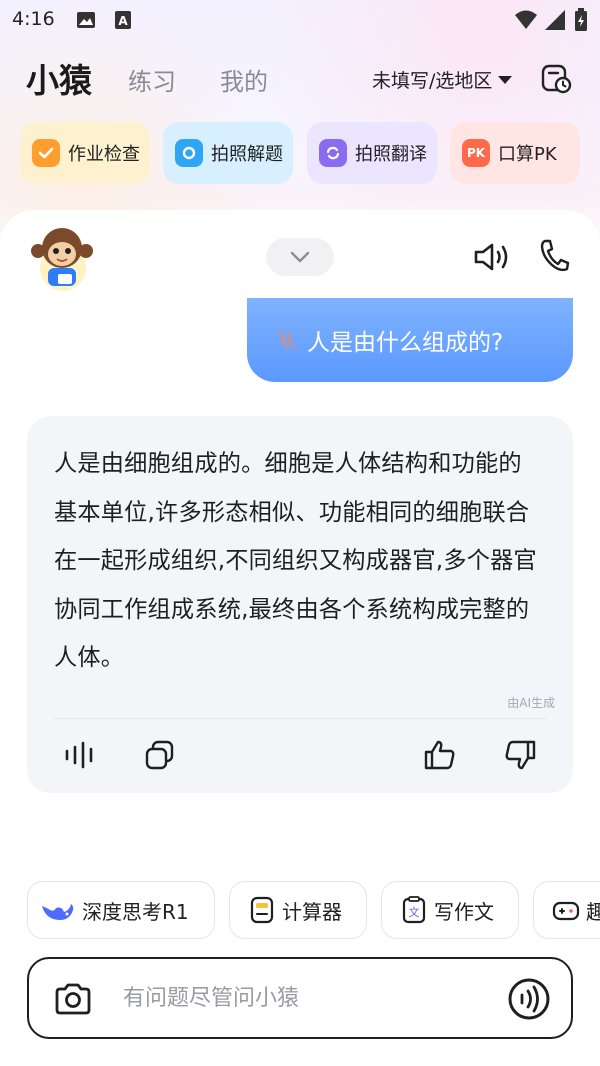  I want to click on homework-check-button: 作业检查, so click(85, 153).